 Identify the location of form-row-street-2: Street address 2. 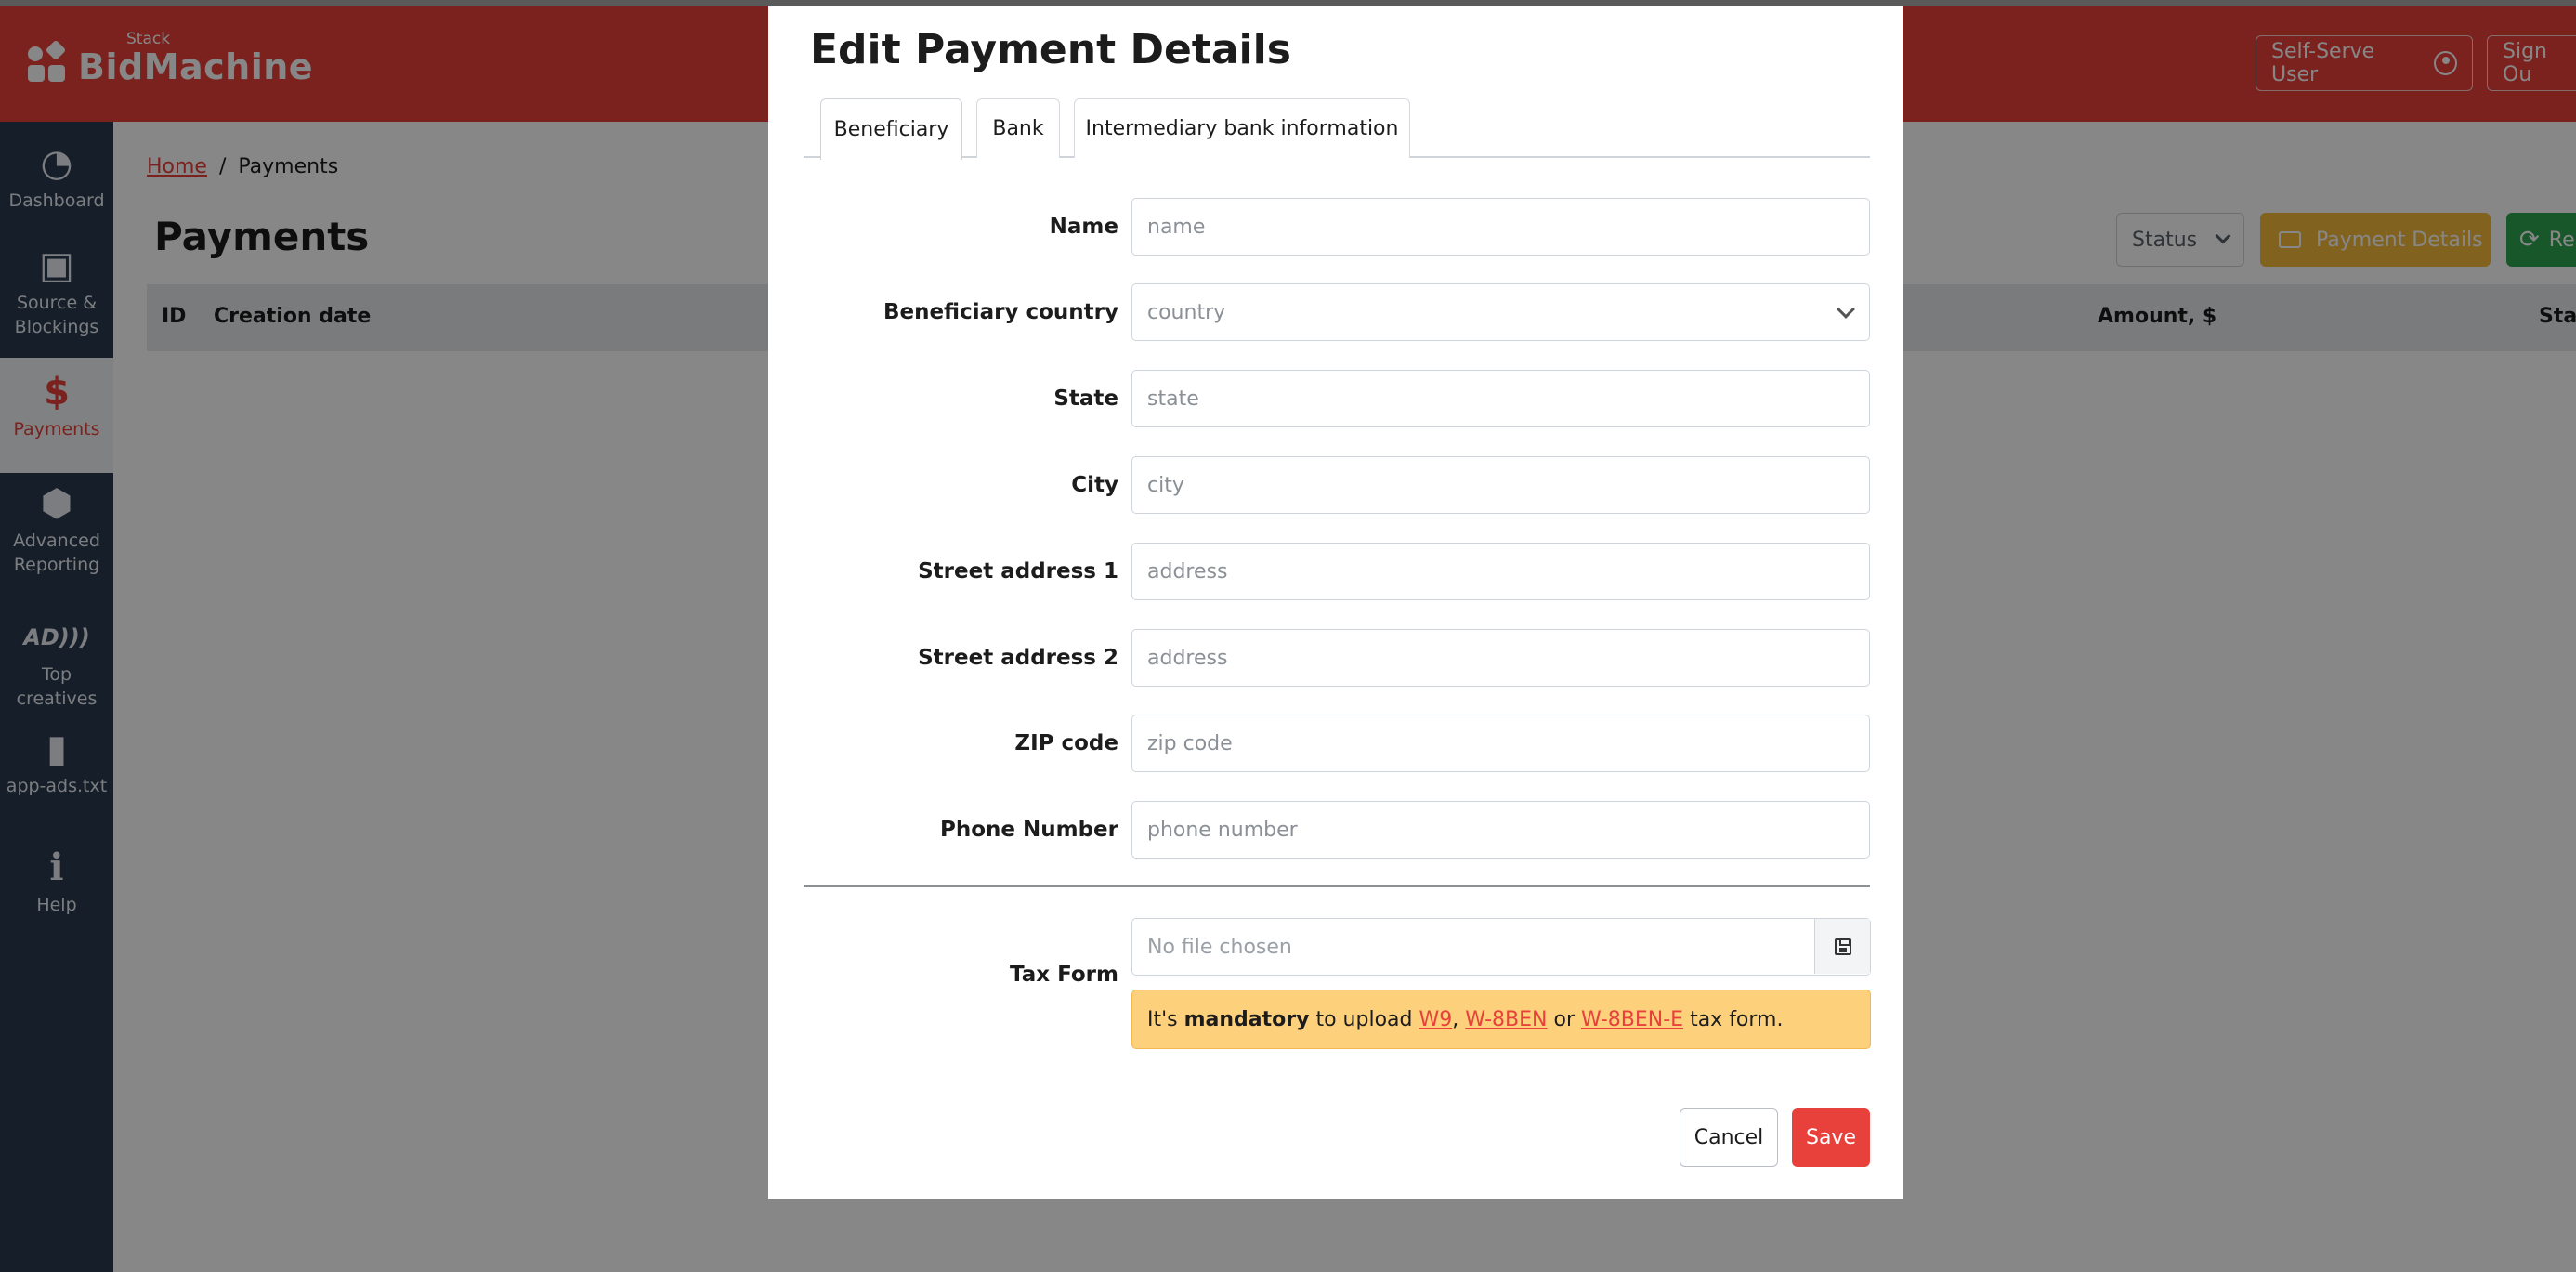
(1337, 658).